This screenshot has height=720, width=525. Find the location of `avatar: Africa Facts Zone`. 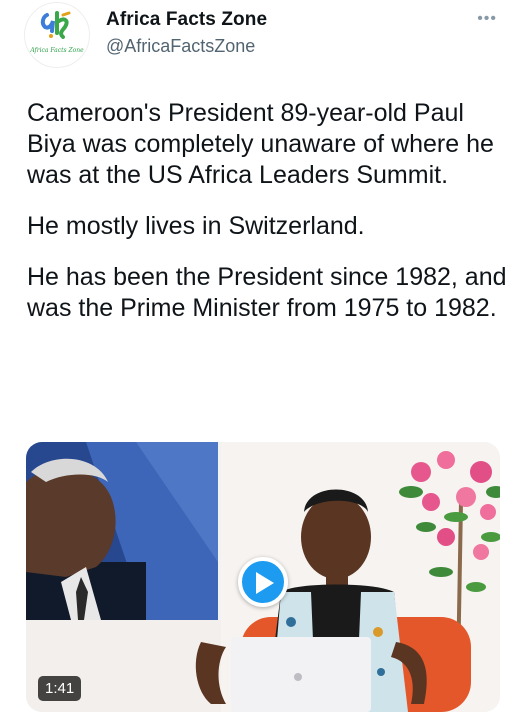

avatar: Africa Facts Zone is located at coordinates (57, 35).